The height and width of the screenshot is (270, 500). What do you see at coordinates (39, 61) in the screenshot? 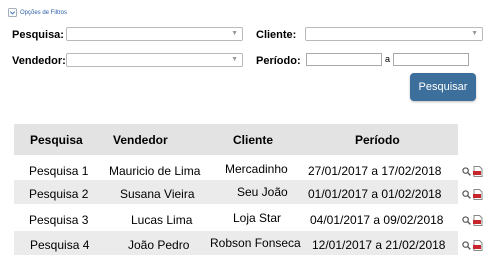
I see `vendedor-label: Vendedor:` at bounding box center [39, 61].